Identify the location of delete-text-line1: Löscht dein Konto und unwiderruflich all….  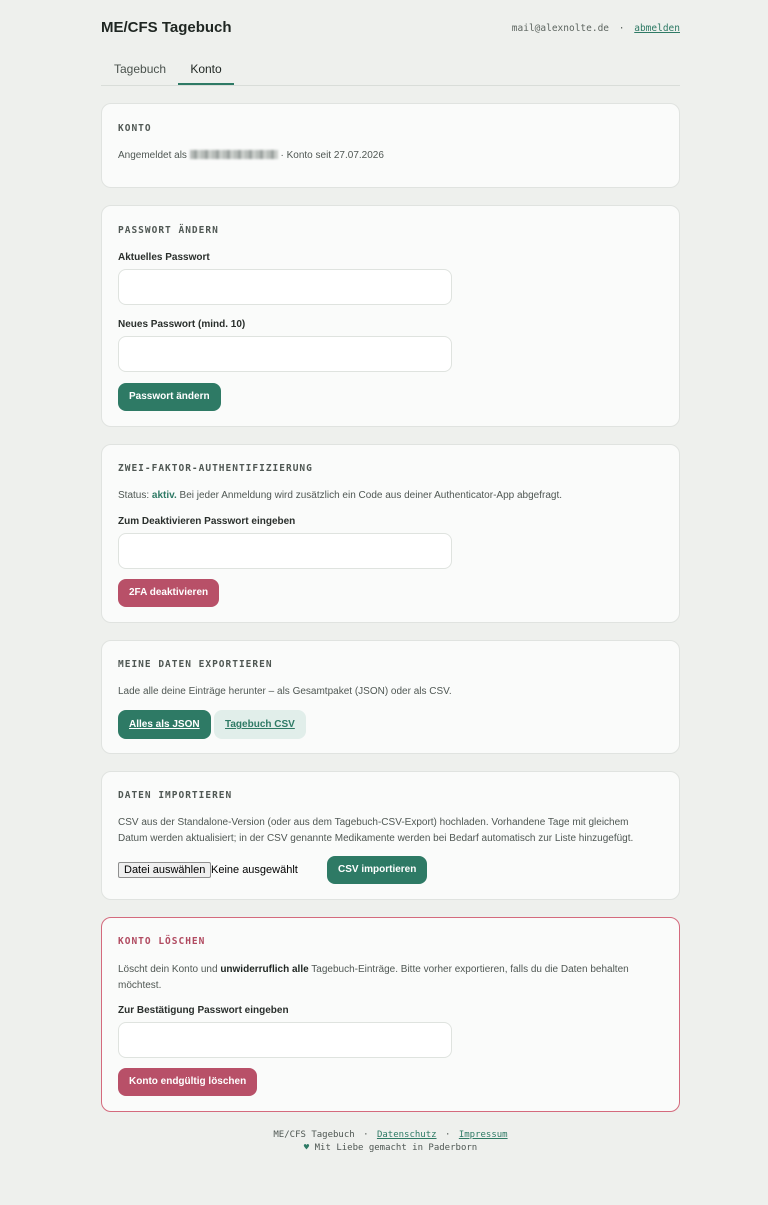
(373, 970).